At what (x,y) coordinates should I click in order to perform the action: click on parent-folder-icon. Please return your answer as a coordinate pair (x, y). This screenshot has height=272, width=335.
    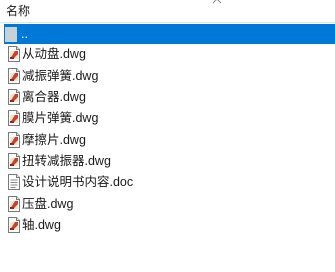
    Looking at the image, I should click on (11, 34).